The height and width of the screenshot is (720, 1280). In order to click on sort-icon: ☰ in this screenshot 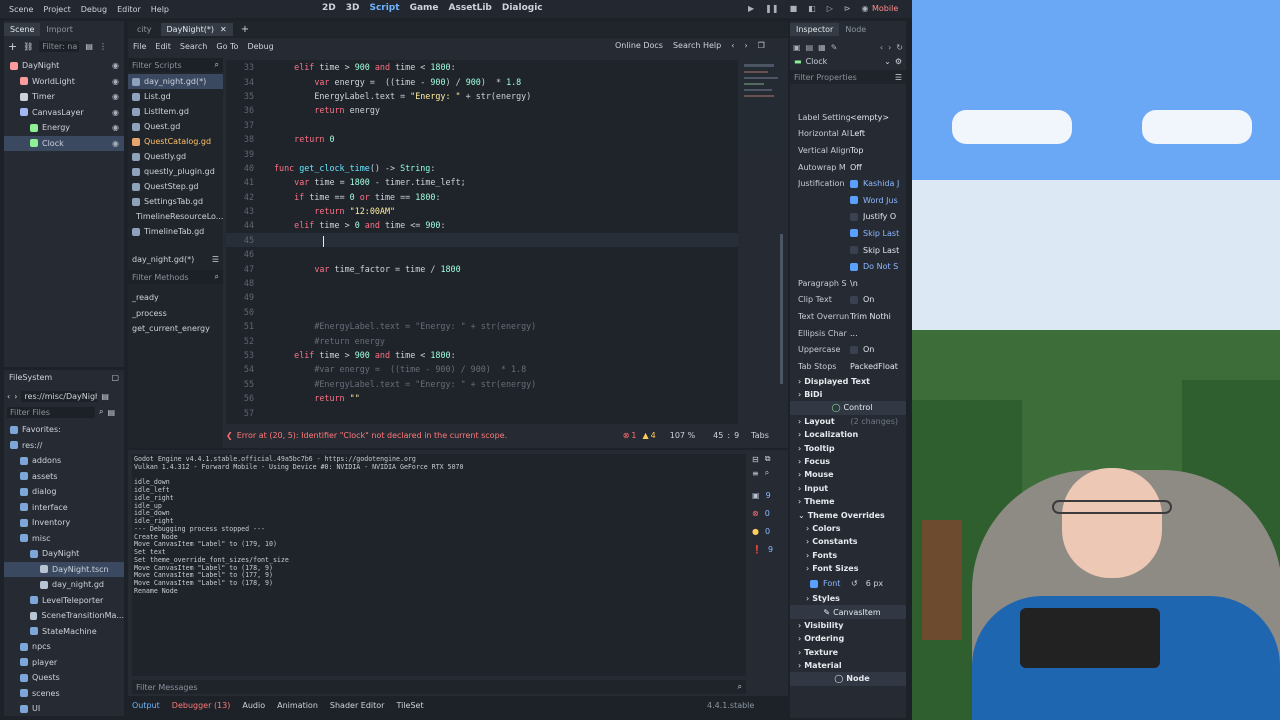, I will do `click(215, 259)`.